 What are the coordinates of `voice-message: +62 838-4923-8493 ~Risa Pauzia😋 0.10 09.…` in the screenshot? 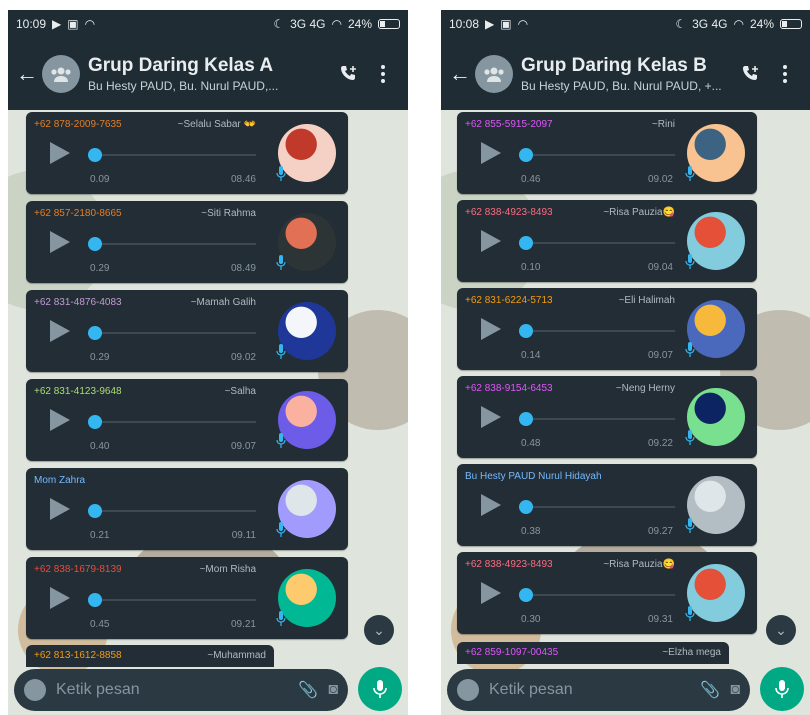 It's located at (607, 241).